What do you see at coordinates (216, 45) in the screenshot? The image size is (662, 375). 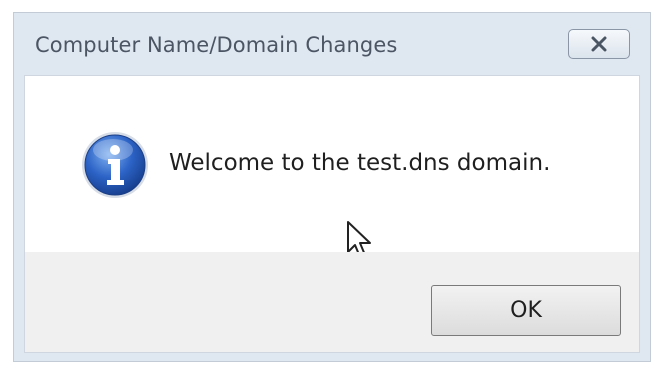 I see `dialog-title: Computer Name/Domain Changes` at bounding box center [216, 45].